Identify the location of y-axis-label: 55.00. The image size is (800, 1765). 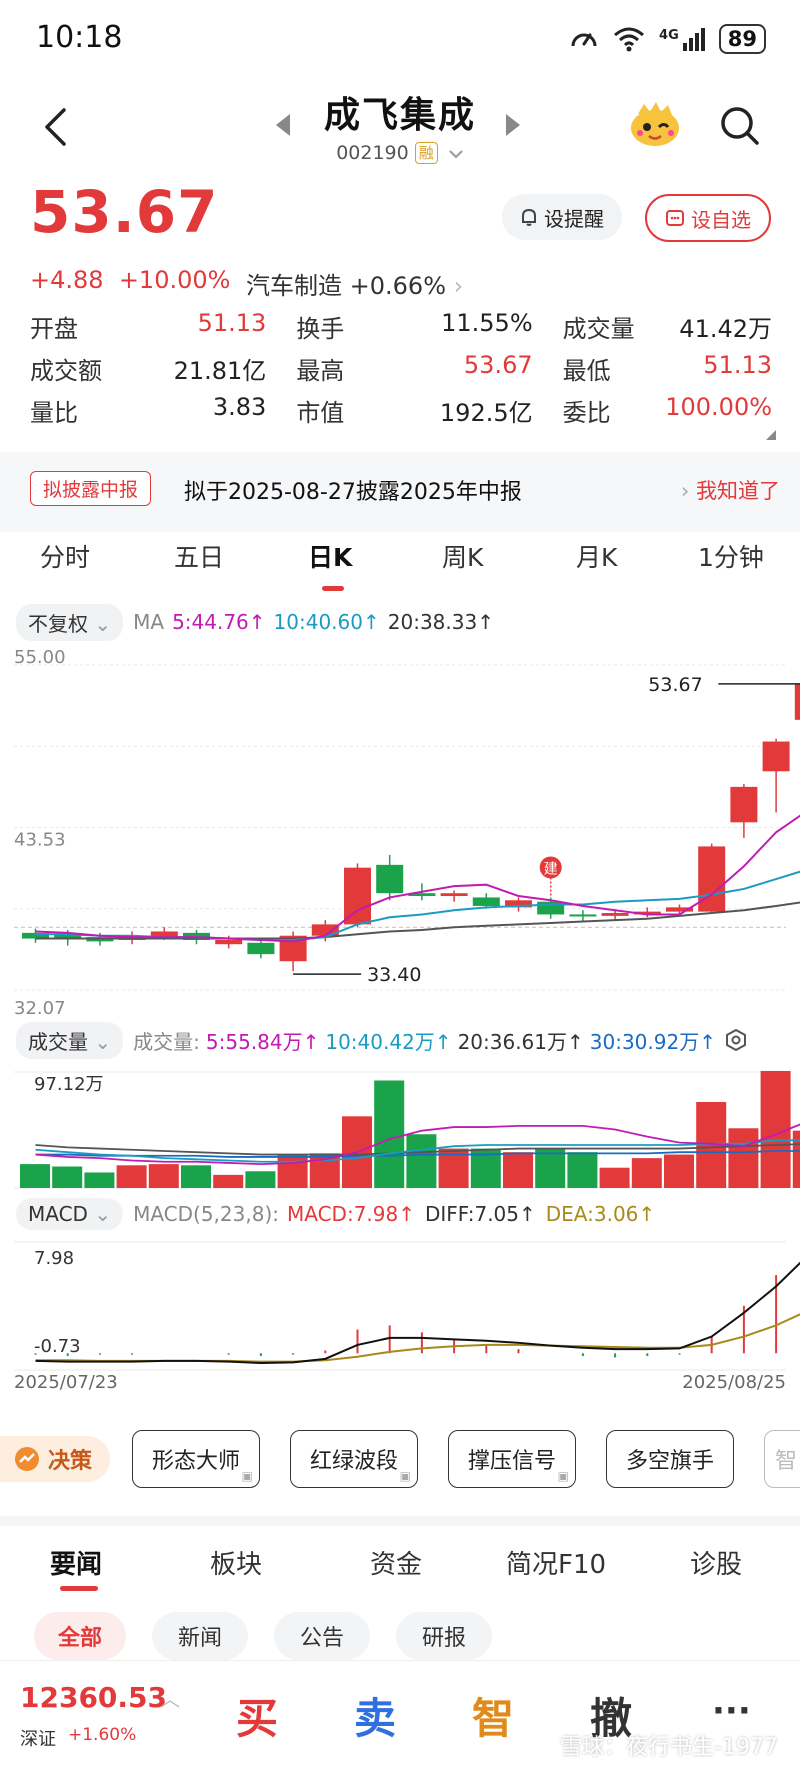
(40, 657).